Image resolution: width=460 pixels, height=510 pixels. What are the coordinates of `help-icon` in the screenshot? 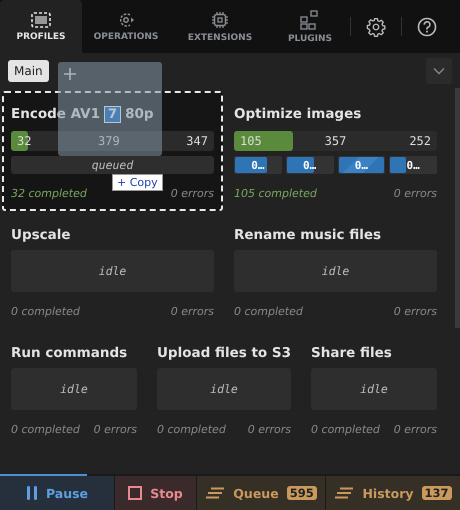 It's located at (427, 26).